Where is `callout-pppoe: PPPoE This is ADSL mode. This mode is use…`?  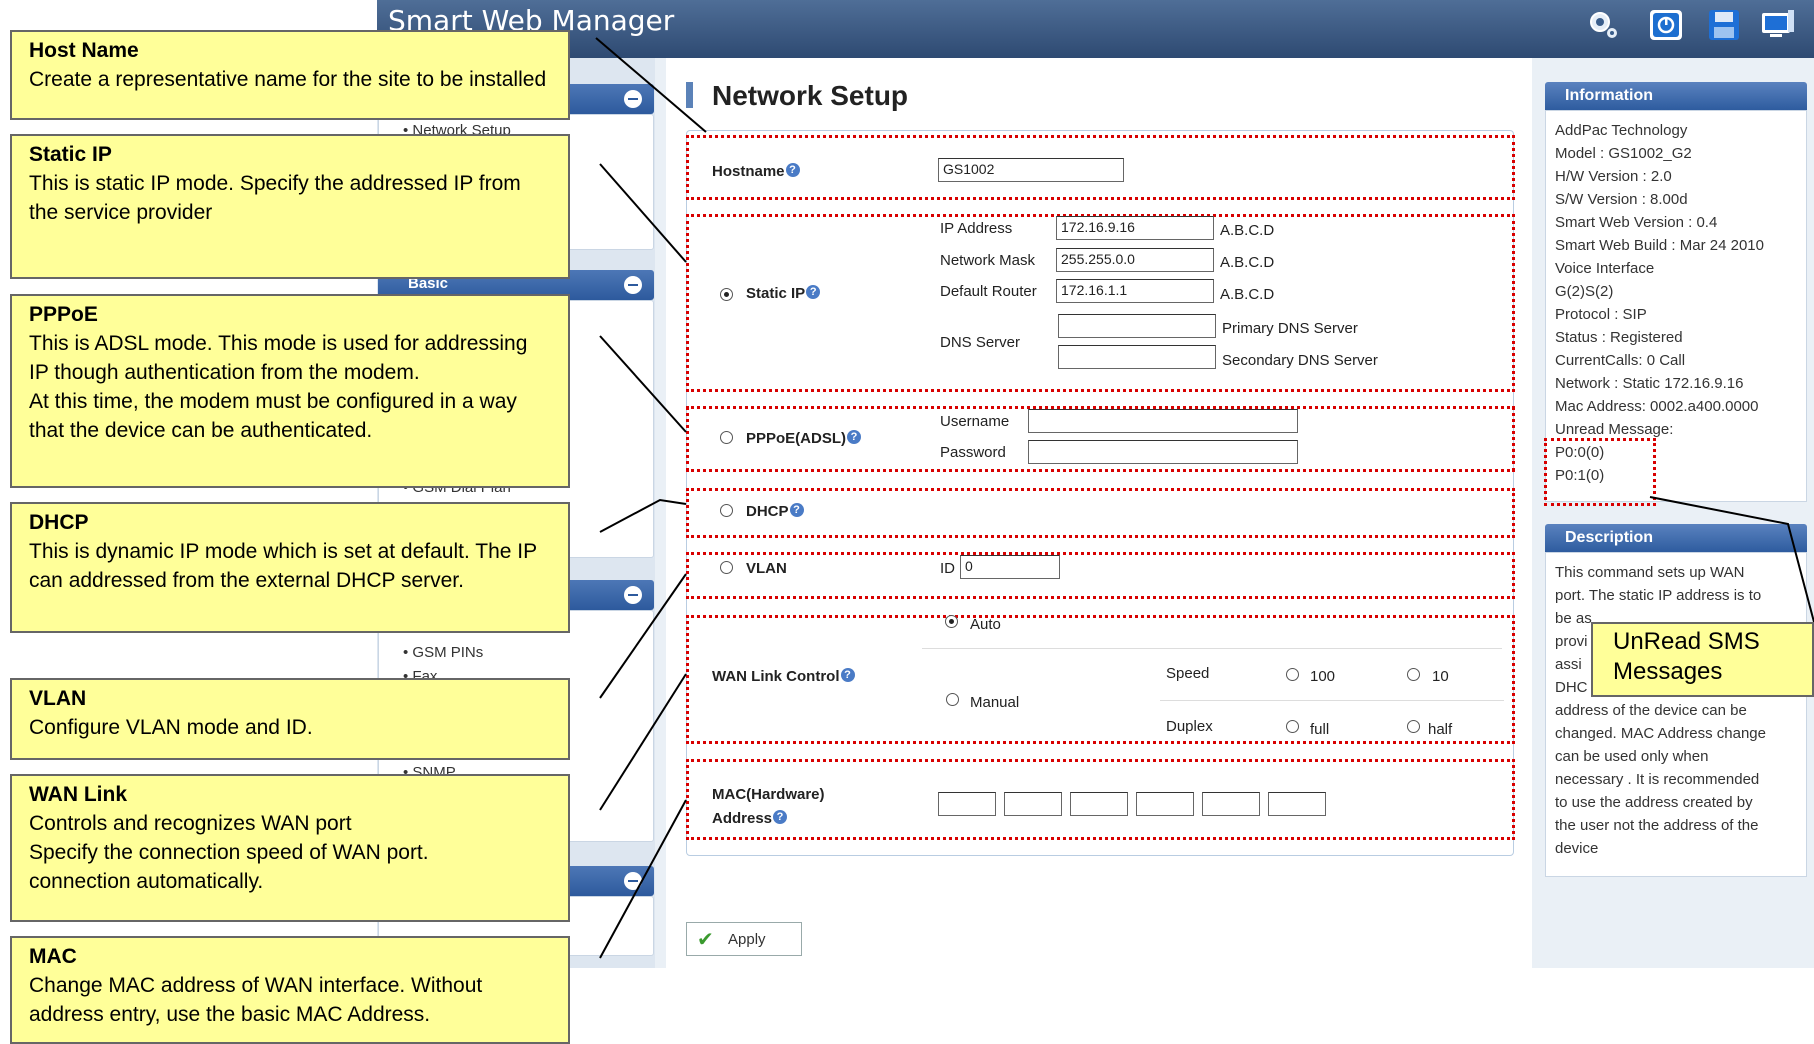 callout-pppoe: PPPoE This is ADSL mode. This mode is use… is located at coordinates (290, 391).